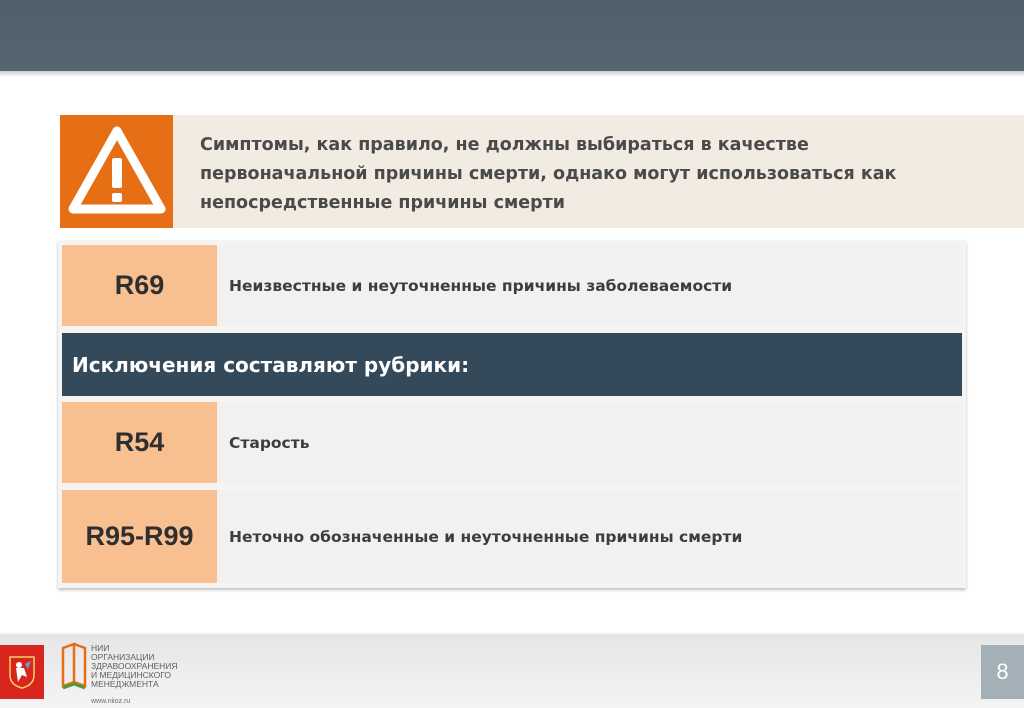  What do you see at coordinates (269, 442) in the screenshot?
I see `description-cell: Старость` at bounding box center [269, 442].